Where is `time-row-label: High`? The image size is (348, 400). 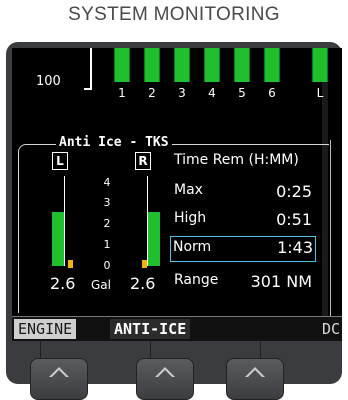
time-row-label: High is located at coordinates (190, 218).